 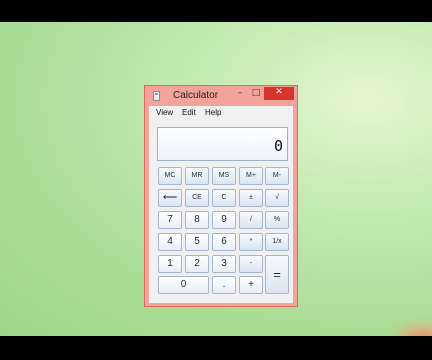 What do you see at coordinates (256, 94) in the screenshot?
I see `maximize-button: □` at bounding box center [256, 94].